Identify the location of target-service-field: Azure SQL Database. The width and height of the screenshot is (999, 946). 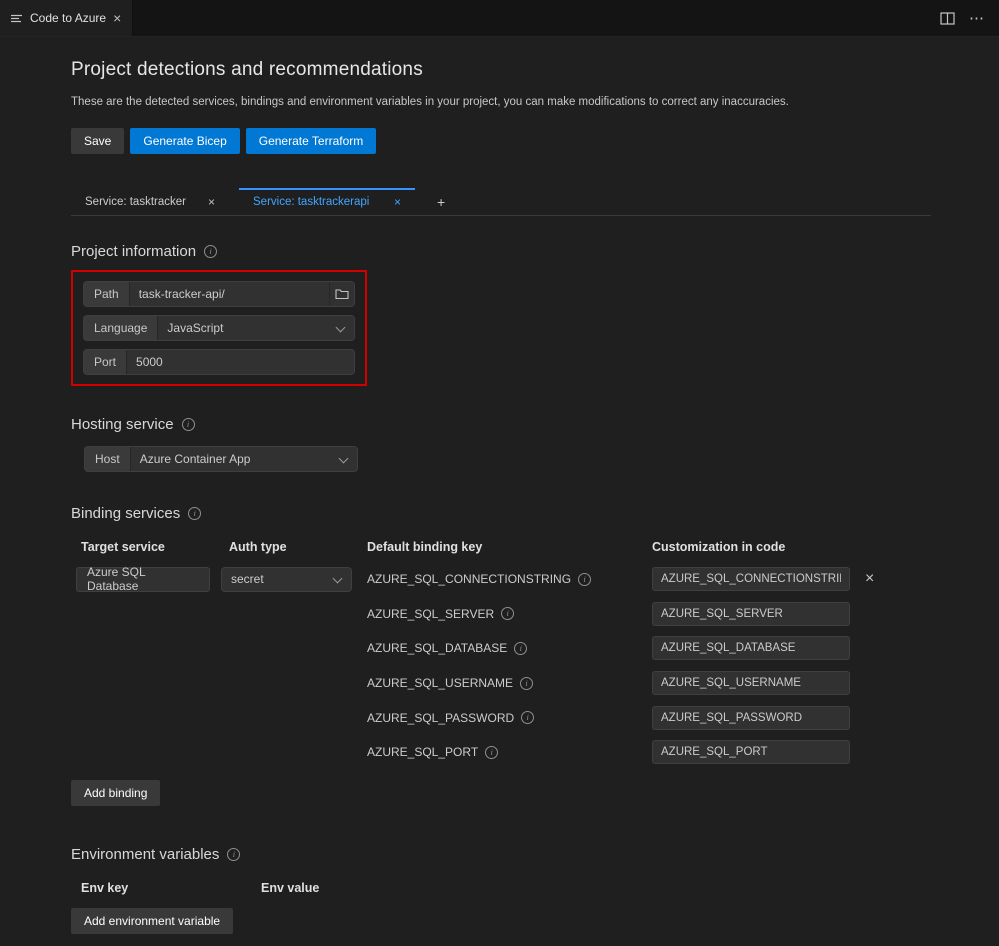
(143, 579).